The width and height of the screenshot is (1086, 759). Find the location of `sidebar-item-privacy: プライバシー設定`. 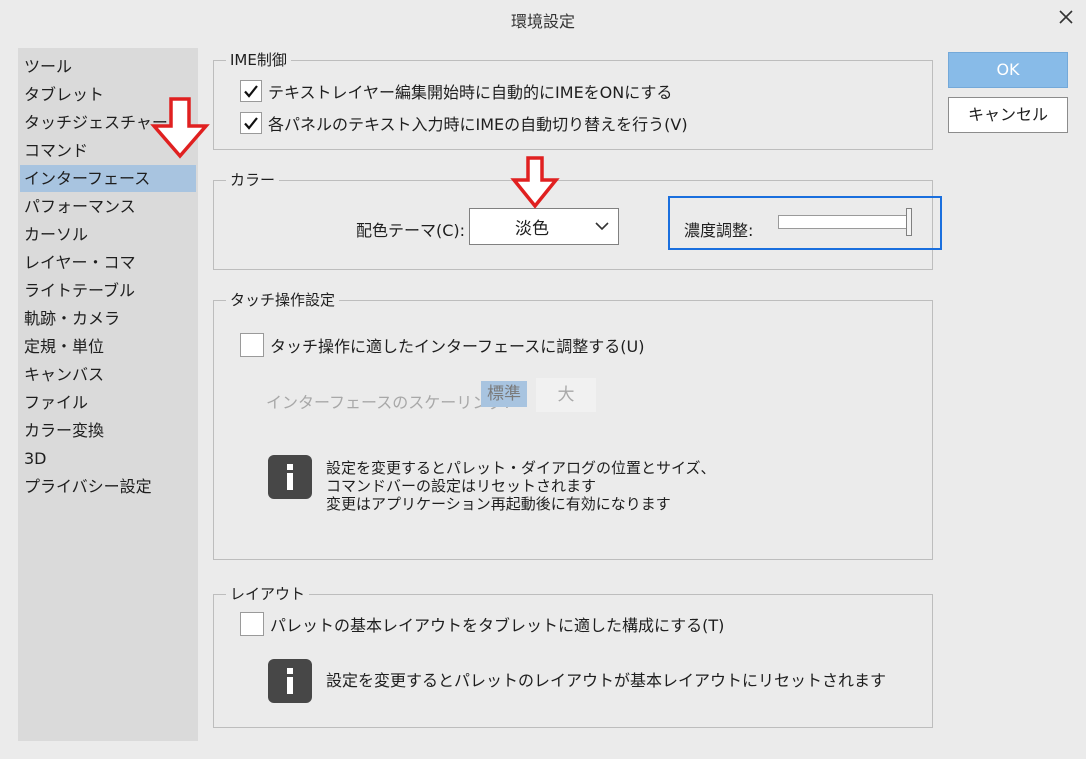

sidebar-item-privacy: プライバシー設定 is located at coordinates (108, 486).